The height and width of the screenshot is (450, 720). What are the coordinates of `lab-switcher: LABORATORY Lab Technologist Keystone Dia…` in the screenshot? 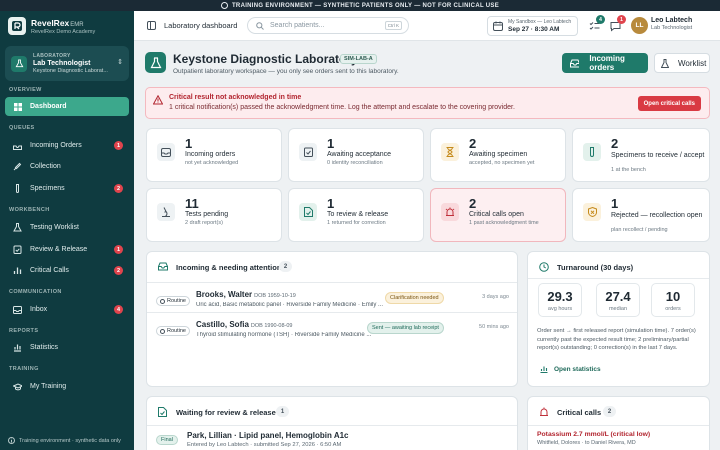 It's located at (67, 63).